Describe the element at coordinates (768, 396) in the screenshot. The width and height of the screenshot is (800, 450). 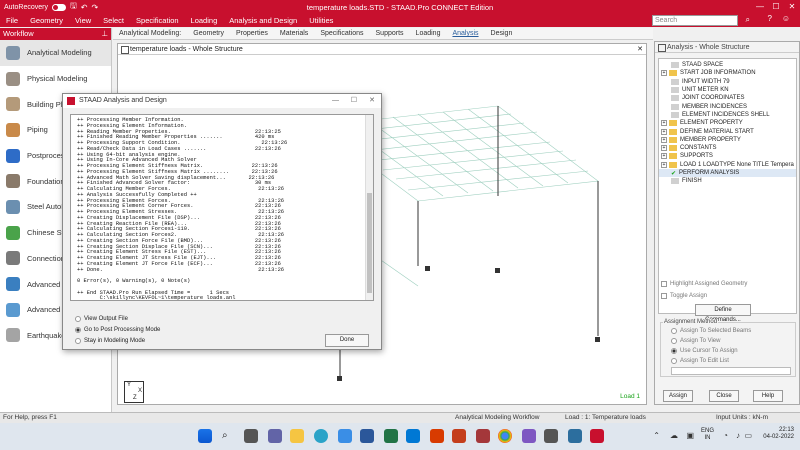
I see `panel-help-button: Help` at that location.